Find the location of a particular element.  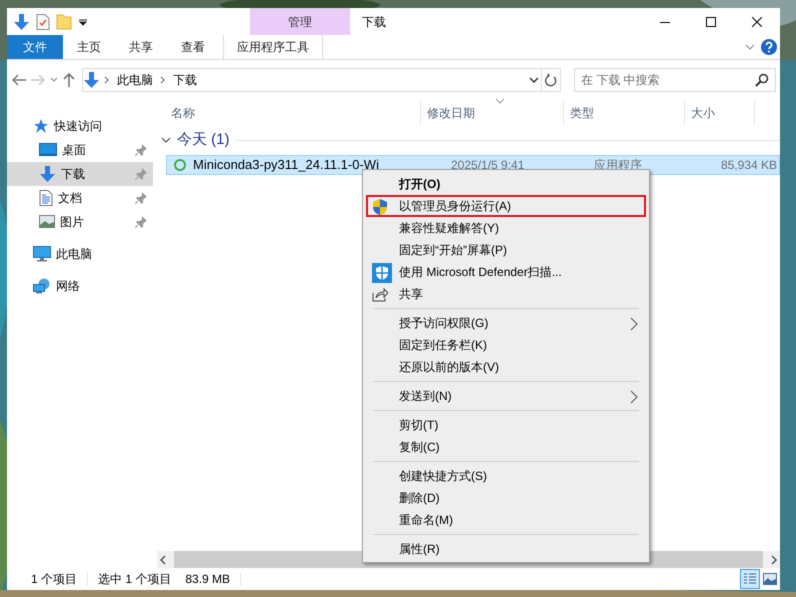

desktop-icon is located at coordinates (48, 150).